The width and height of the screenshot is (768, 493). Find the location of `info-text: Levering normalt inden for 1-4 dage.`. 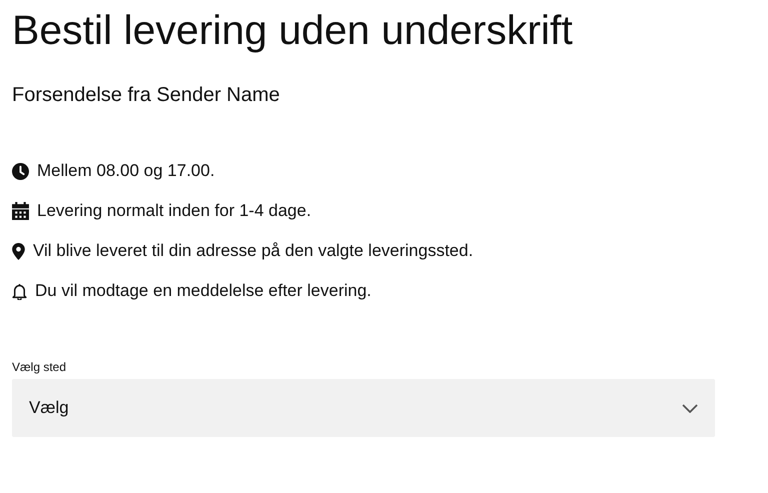

info-text: Levering normalt inden for 1-4 dage. is located at coordinates (174, 211).